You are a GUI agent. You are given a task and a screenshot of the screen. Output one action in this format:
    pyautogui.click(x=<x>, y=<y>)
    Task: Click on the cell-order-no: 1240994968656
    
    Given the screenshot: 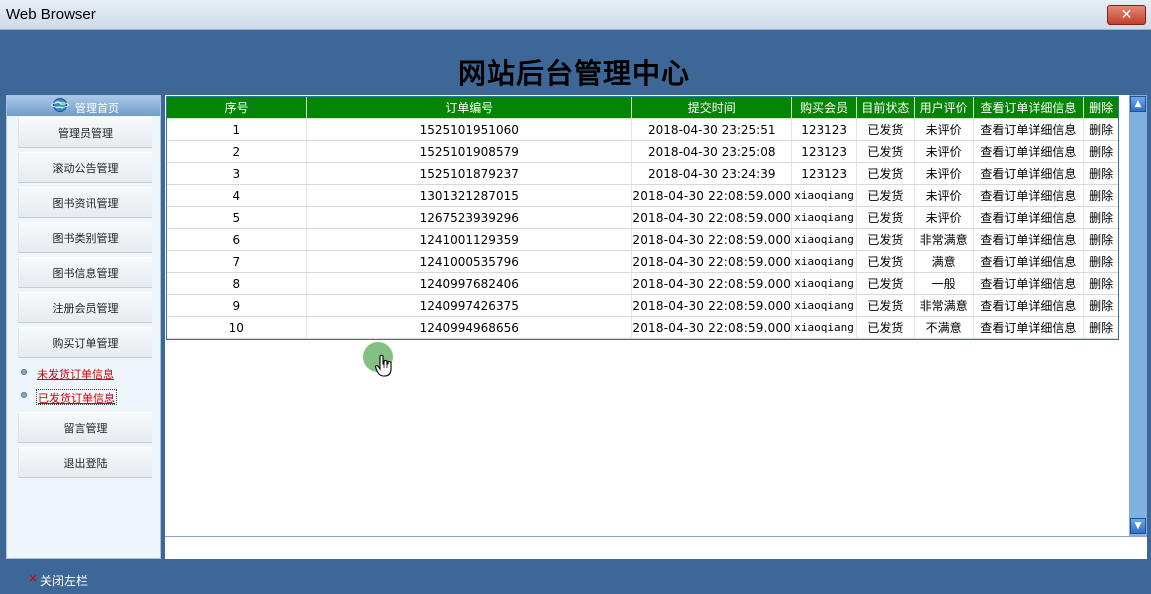 What is the action you would take?
    pyautogui.click(x=469, y=327)
    